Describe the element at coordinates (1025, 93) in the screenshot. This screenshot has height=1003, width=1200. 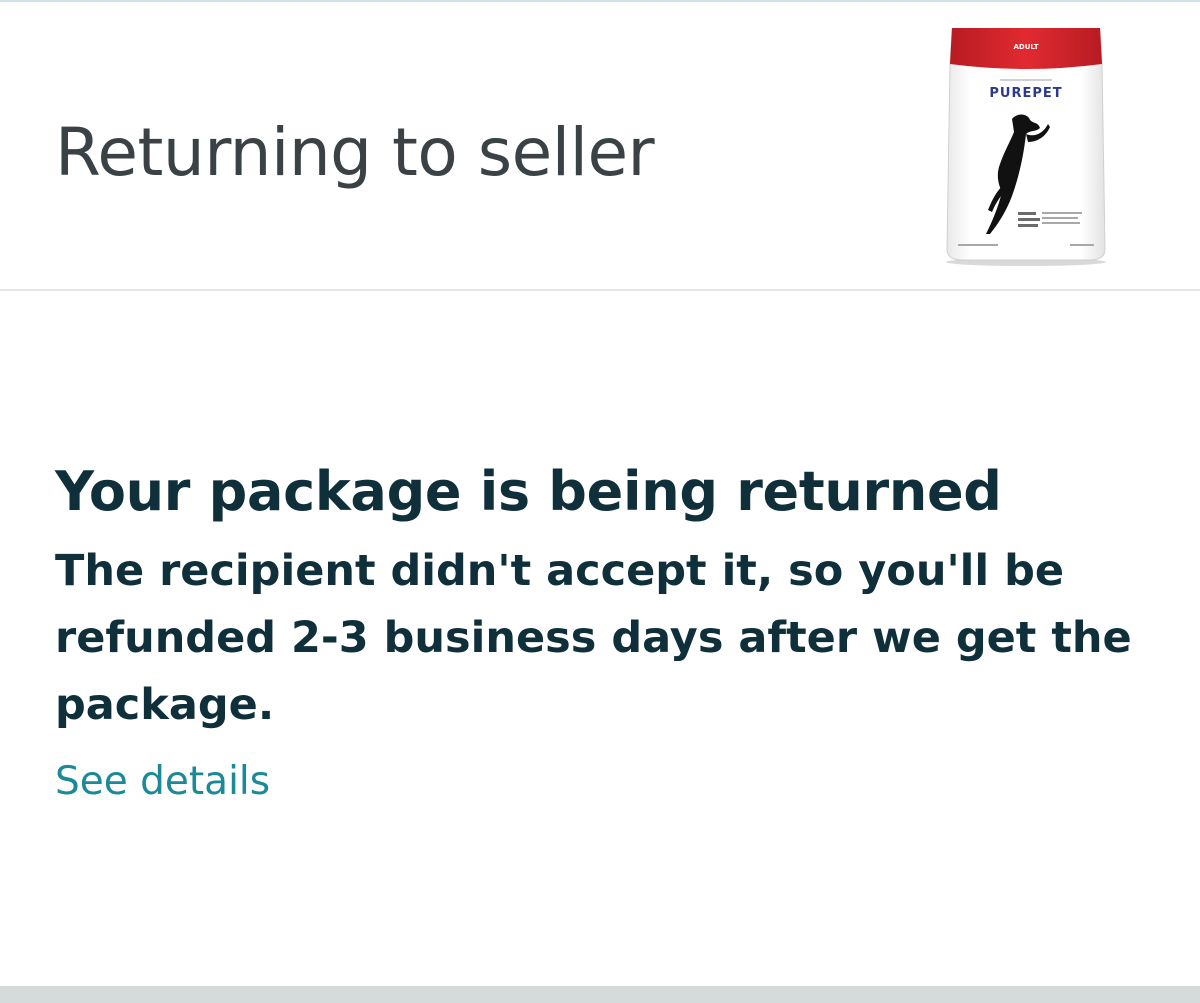
I see `bag-brand: PUREPET` at that location.